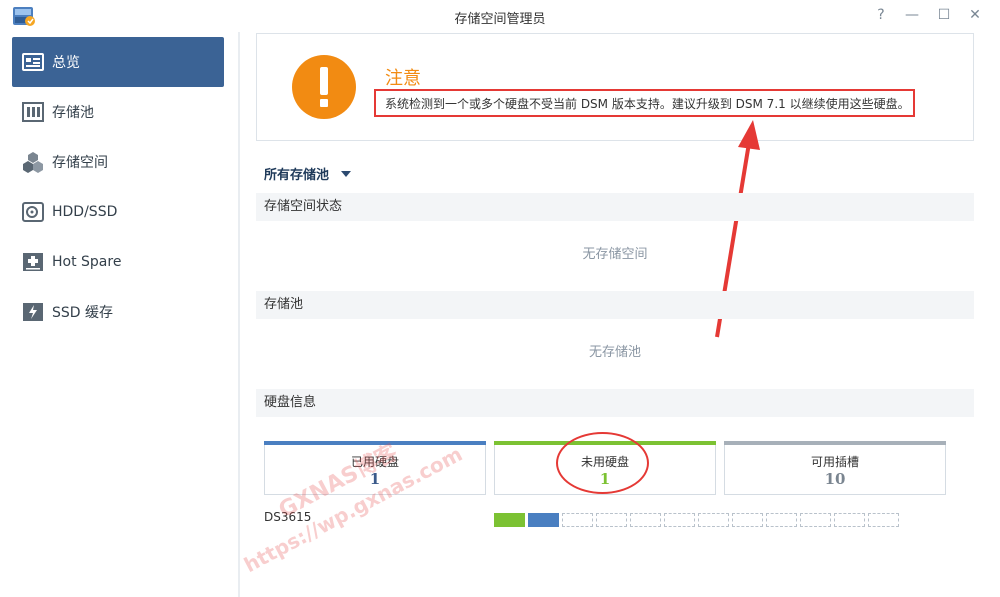 The width and height of the screenshot is (1000, 597). What do you see at coordinates (975, 15) in the screenshot?
I see `close-button: ✕` at bounding box center [975, 15].